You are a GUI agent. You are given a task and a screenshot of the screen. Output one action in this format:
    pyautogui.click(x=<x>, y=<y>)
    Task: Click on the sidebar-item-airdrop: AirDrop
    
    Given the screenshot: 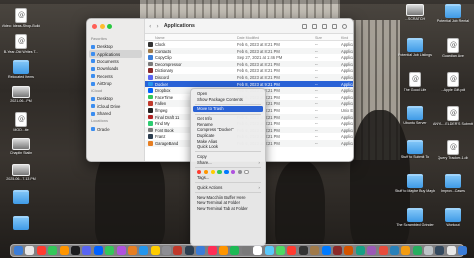 What is the action you would take?
    pyautogui.click(x=115, y=83)
    